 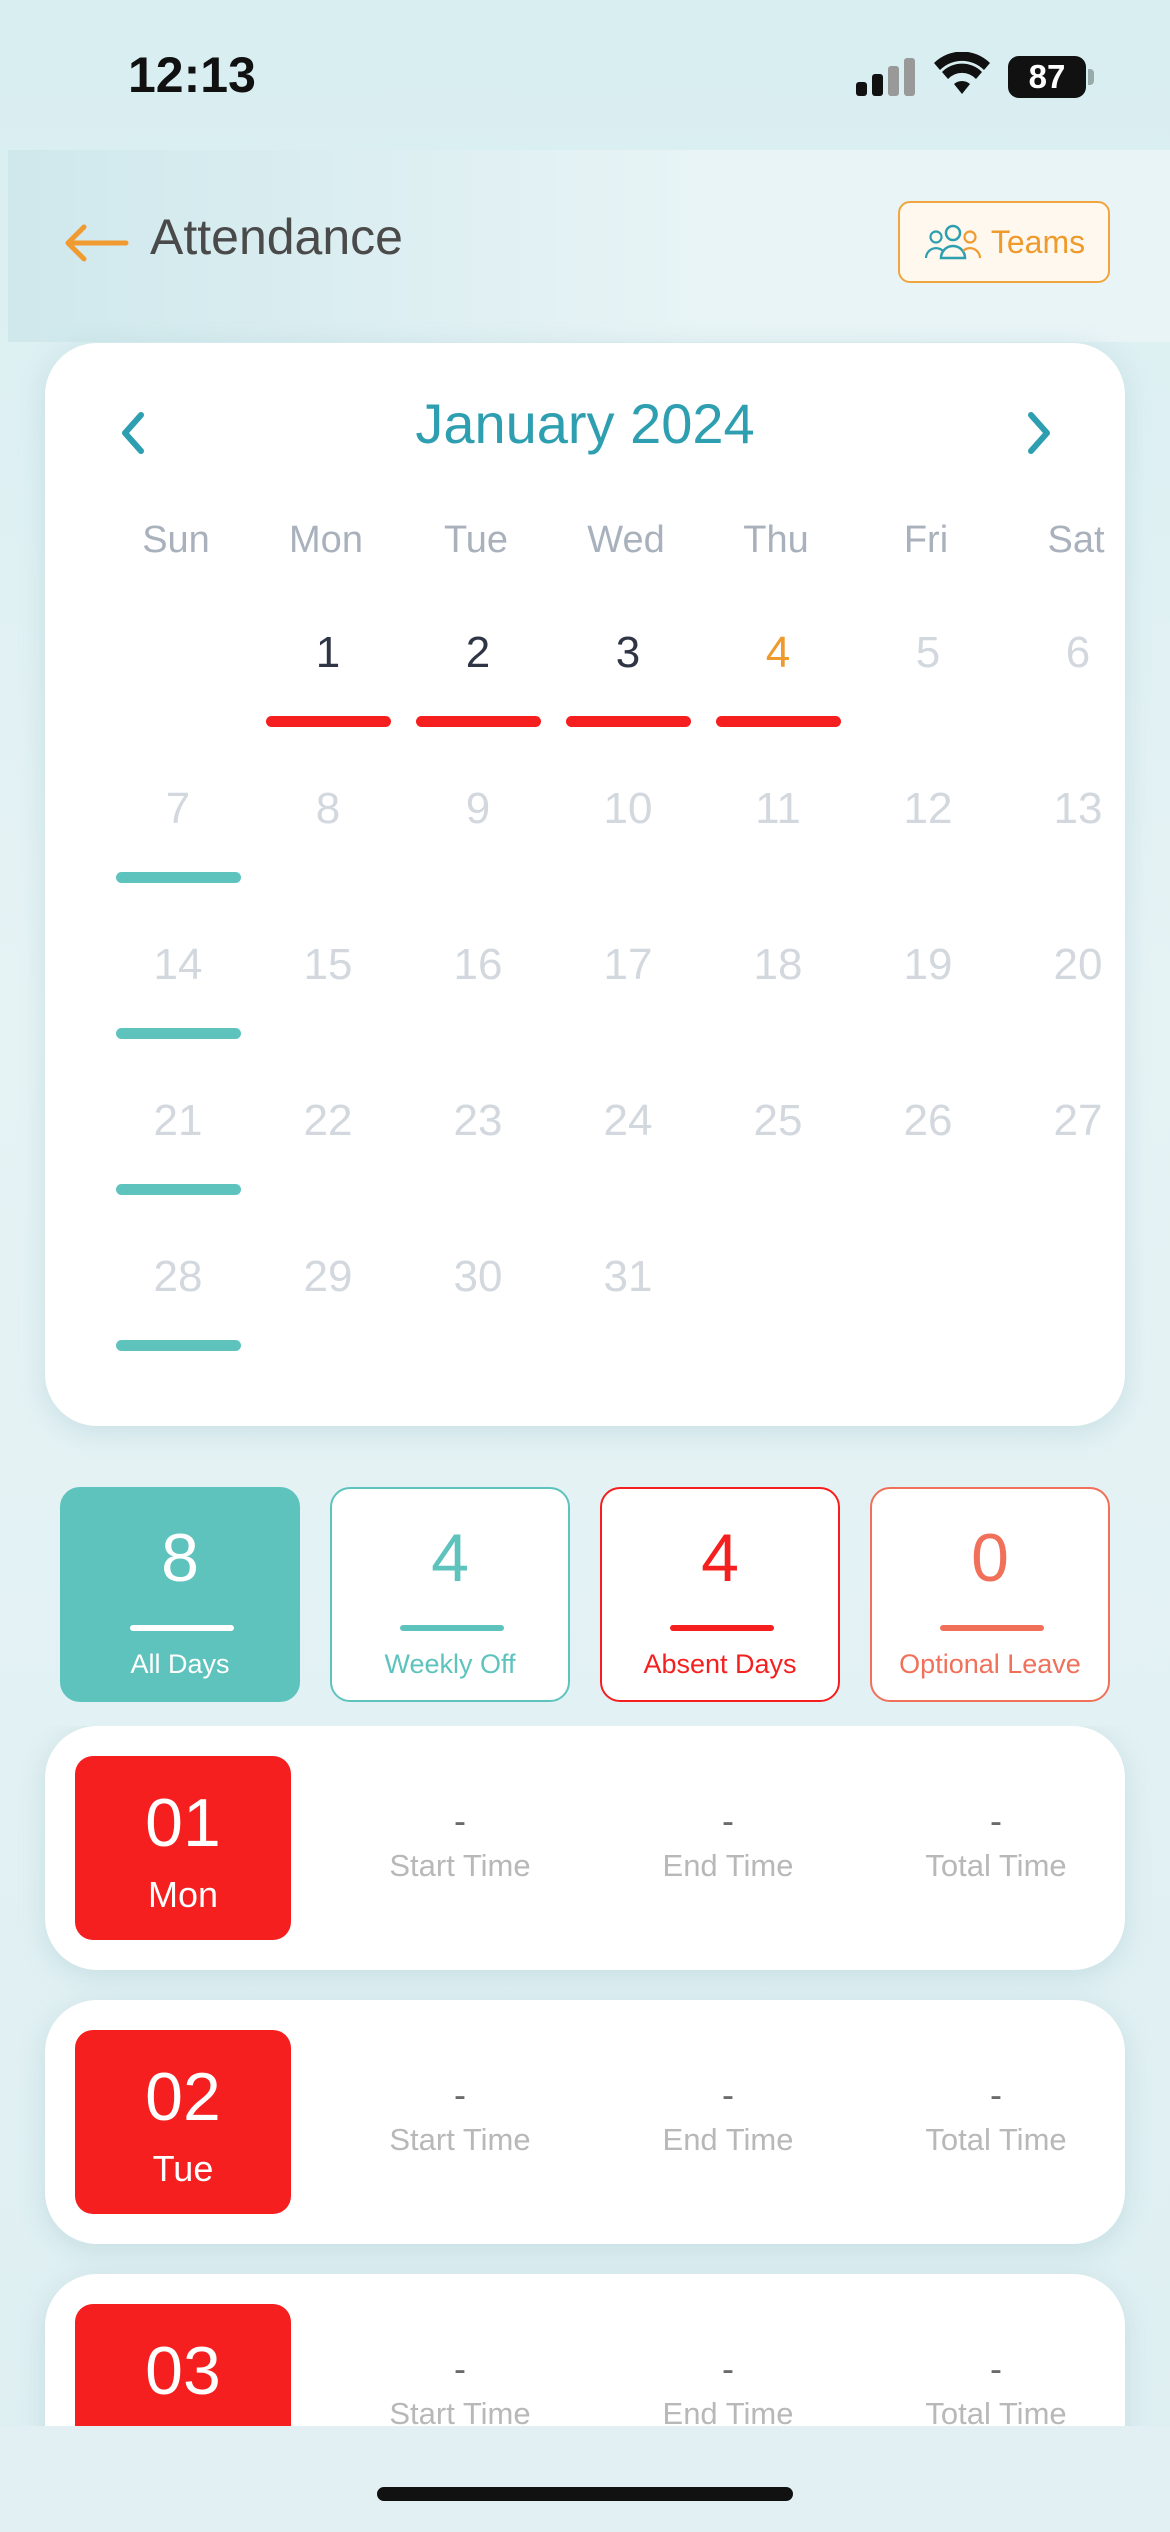 I want to click on weekday-label-sat: Sat, so click(x=1076, y=540).